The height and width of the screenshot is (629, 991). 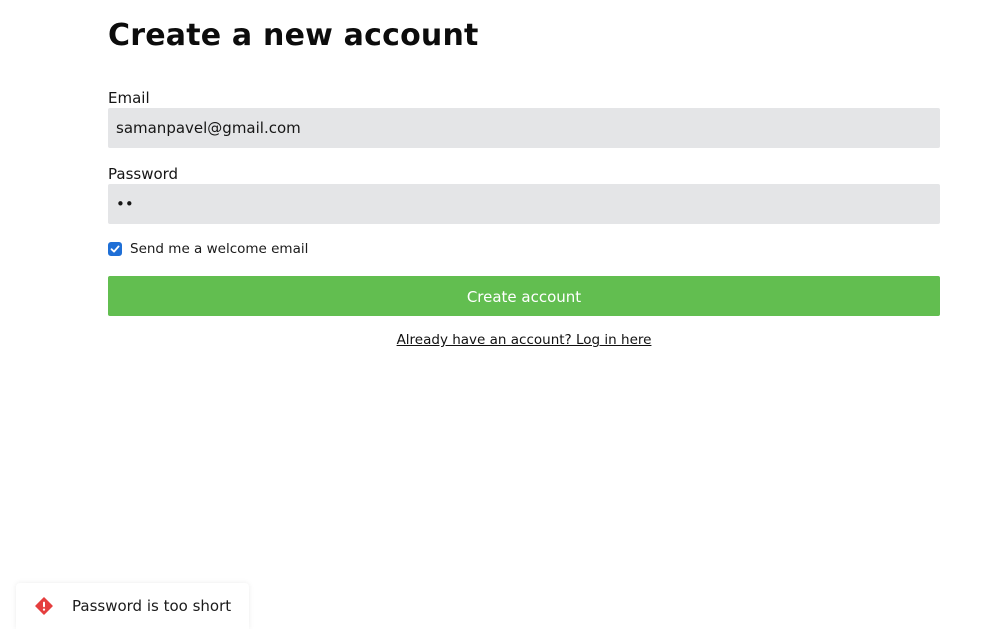 What do you see at coordinates (524, 204) in the screenshot?
I see `password-input` at bounding box center [524, 204].